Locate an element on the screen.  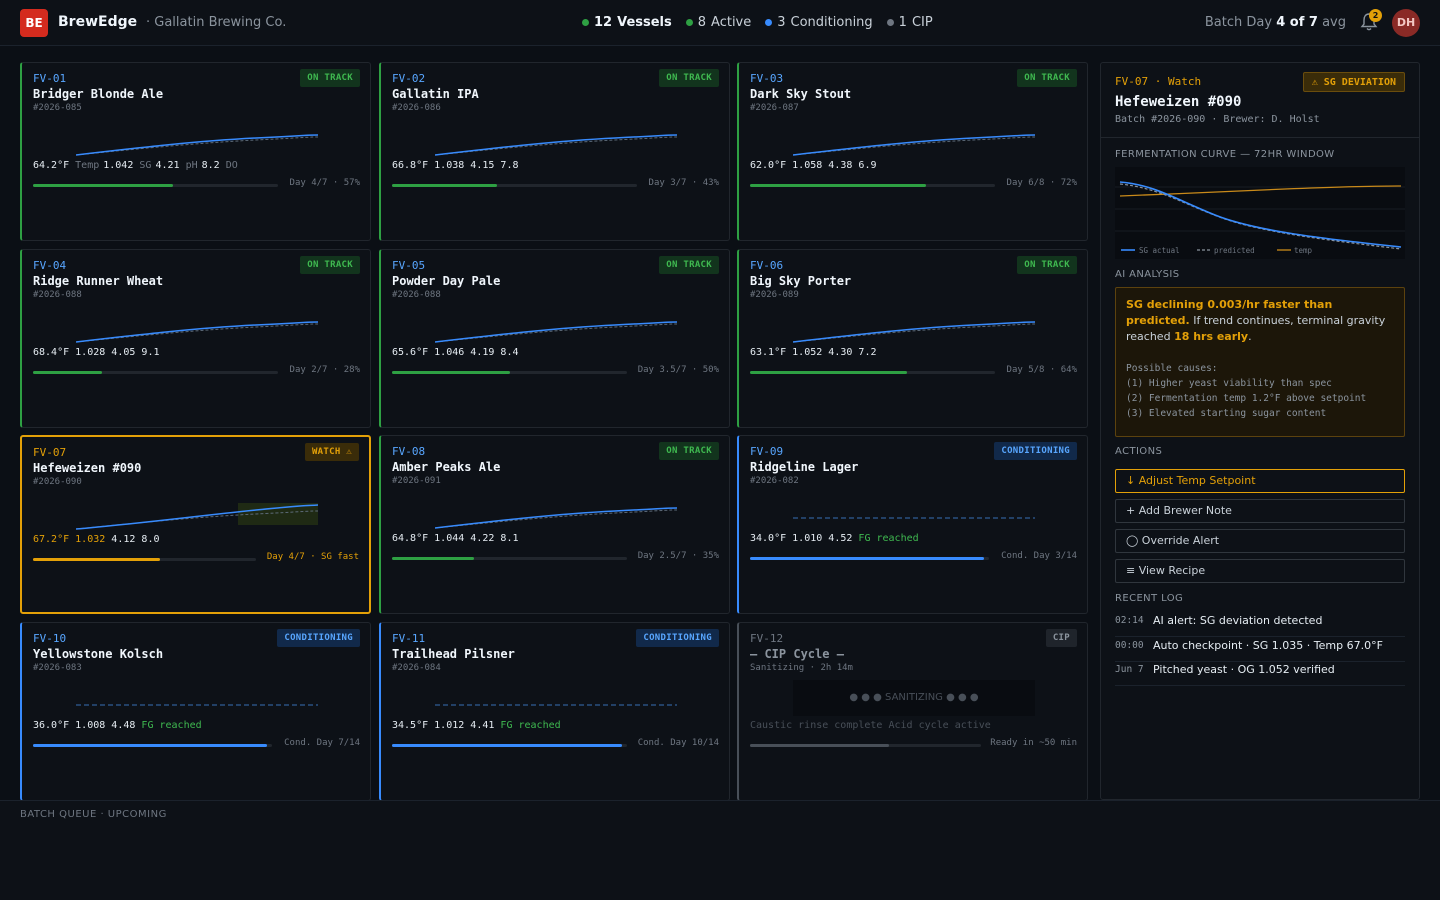
stat-label: Vessels is located at coordinates (644, 22).